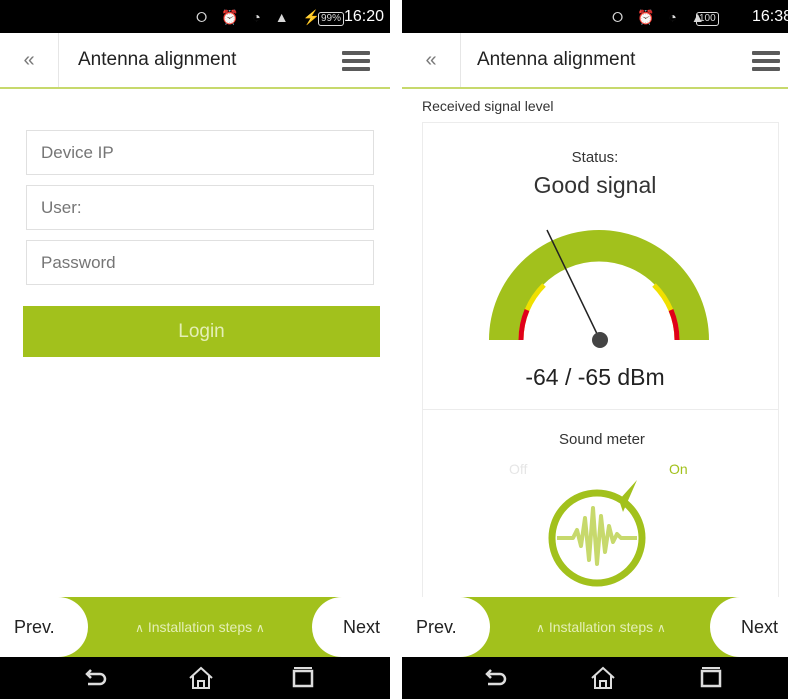 The width and height of the screenshot is (788, 699). Describe the element at coordinates (595, 157) in the screenshot. I see `status-label: Status:` at that location.